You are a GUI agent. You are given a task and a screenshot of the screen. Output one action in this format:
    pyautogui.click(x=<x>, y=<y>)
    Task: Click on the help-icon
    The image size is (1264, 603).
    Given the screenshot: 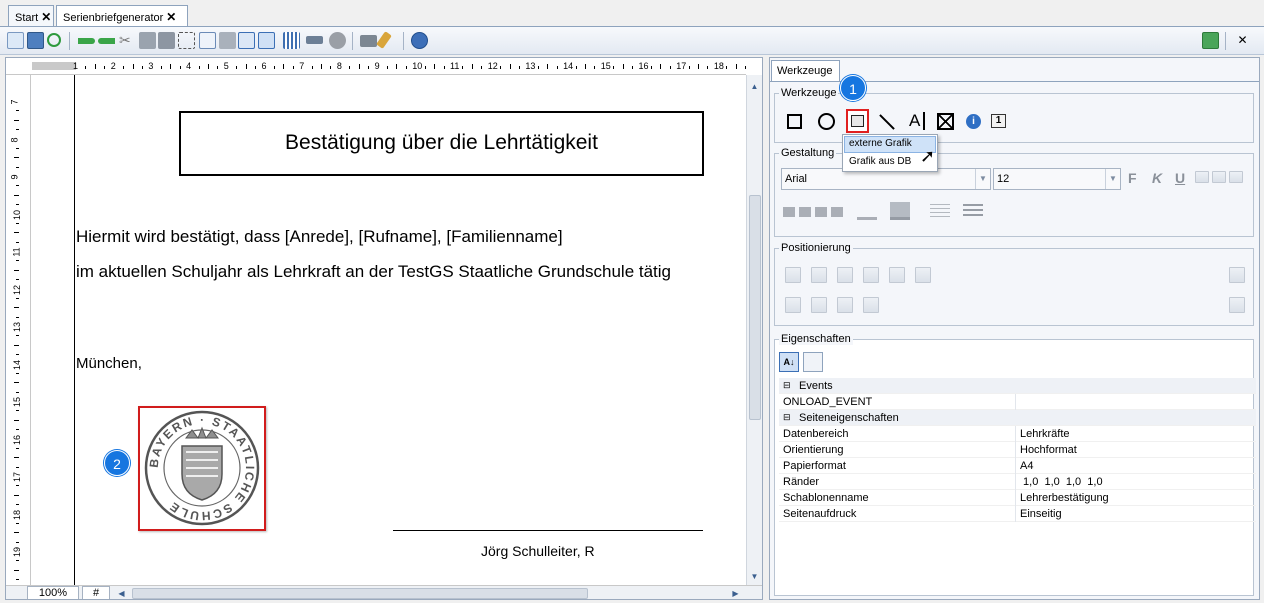 What is the action you would take?
    pyautogui.click(x=419, y=40)
    